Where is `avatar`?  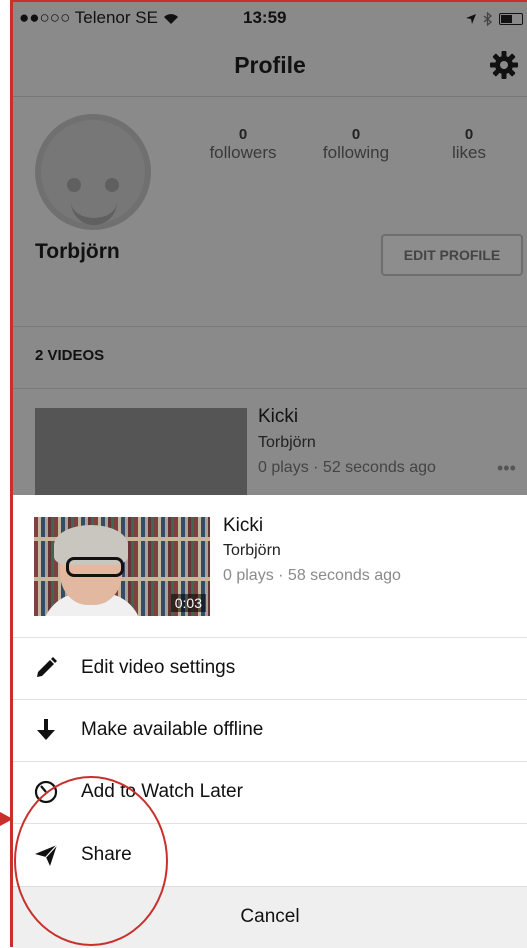 avatar is located at coordinates (93, 172).